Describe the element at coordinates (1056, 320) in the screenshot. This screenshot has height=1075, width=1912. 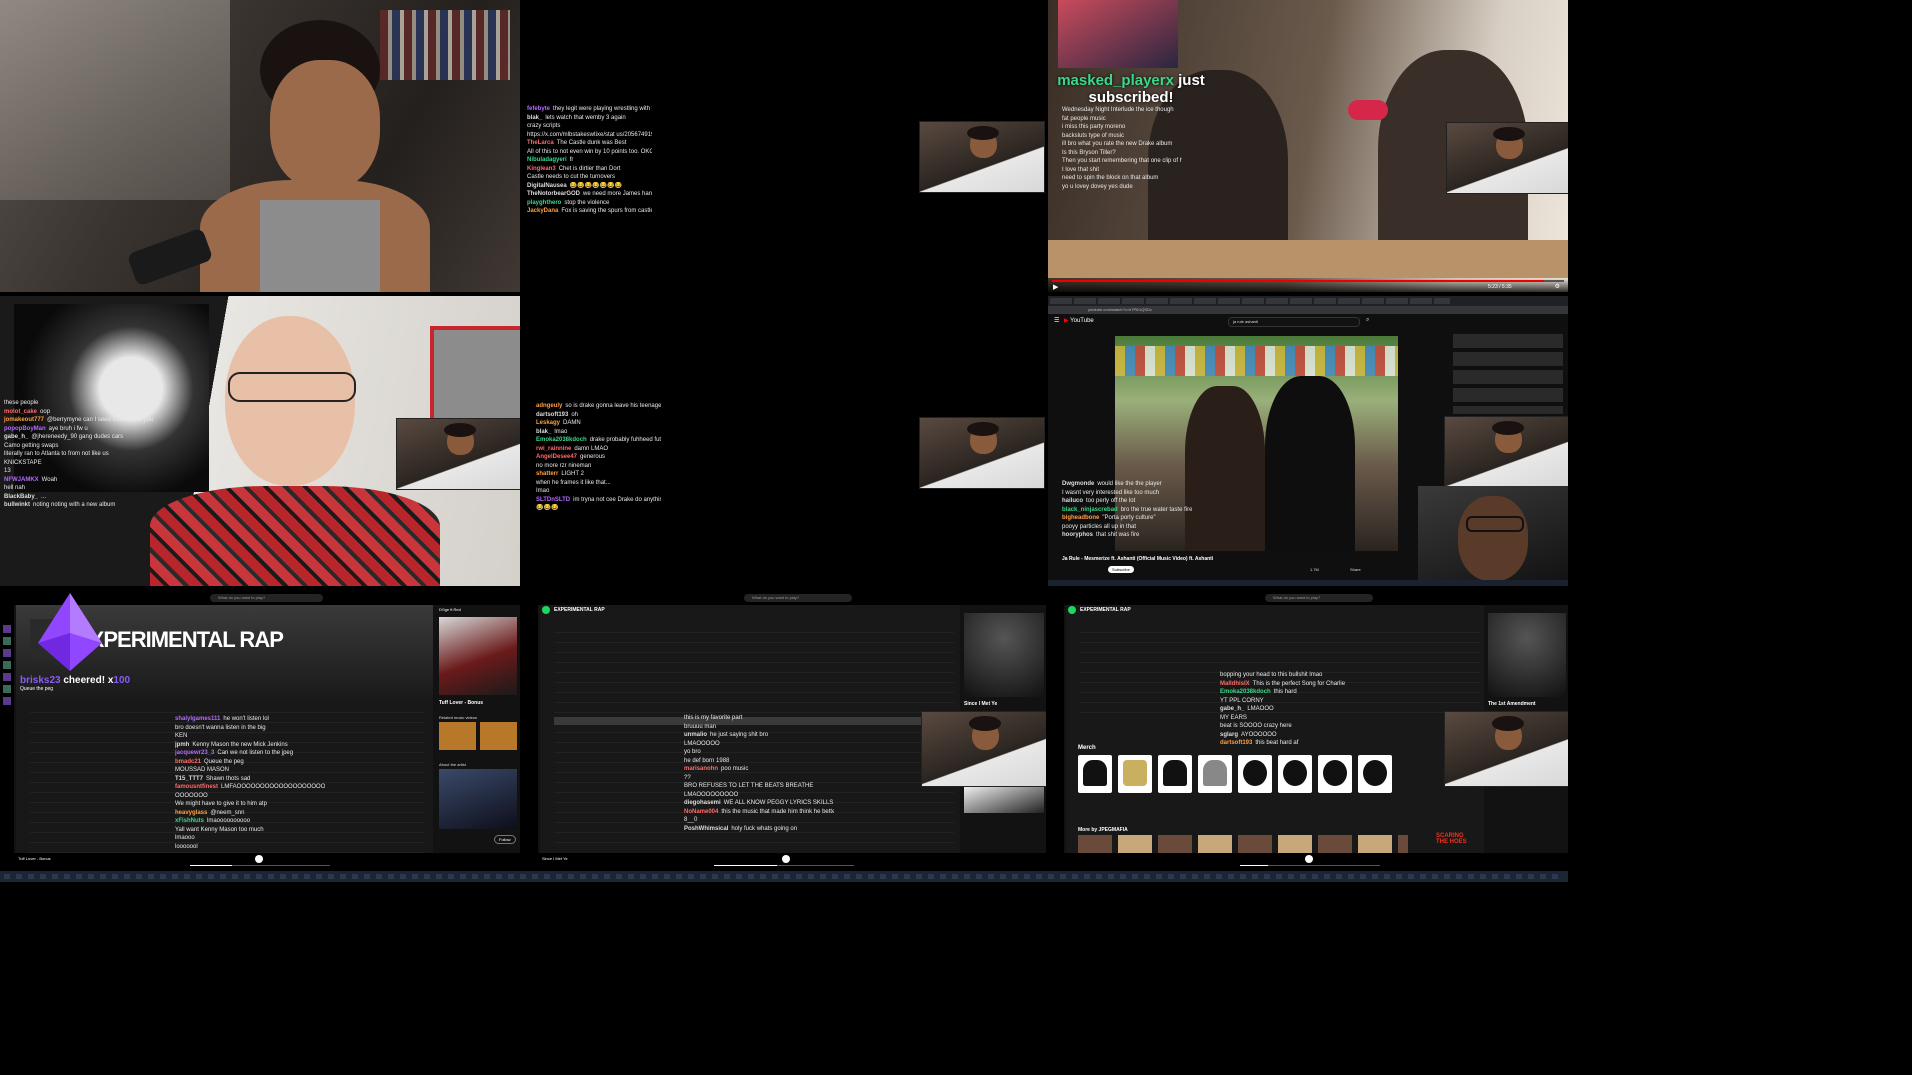
I see `menu-icon: ☰` at that location.